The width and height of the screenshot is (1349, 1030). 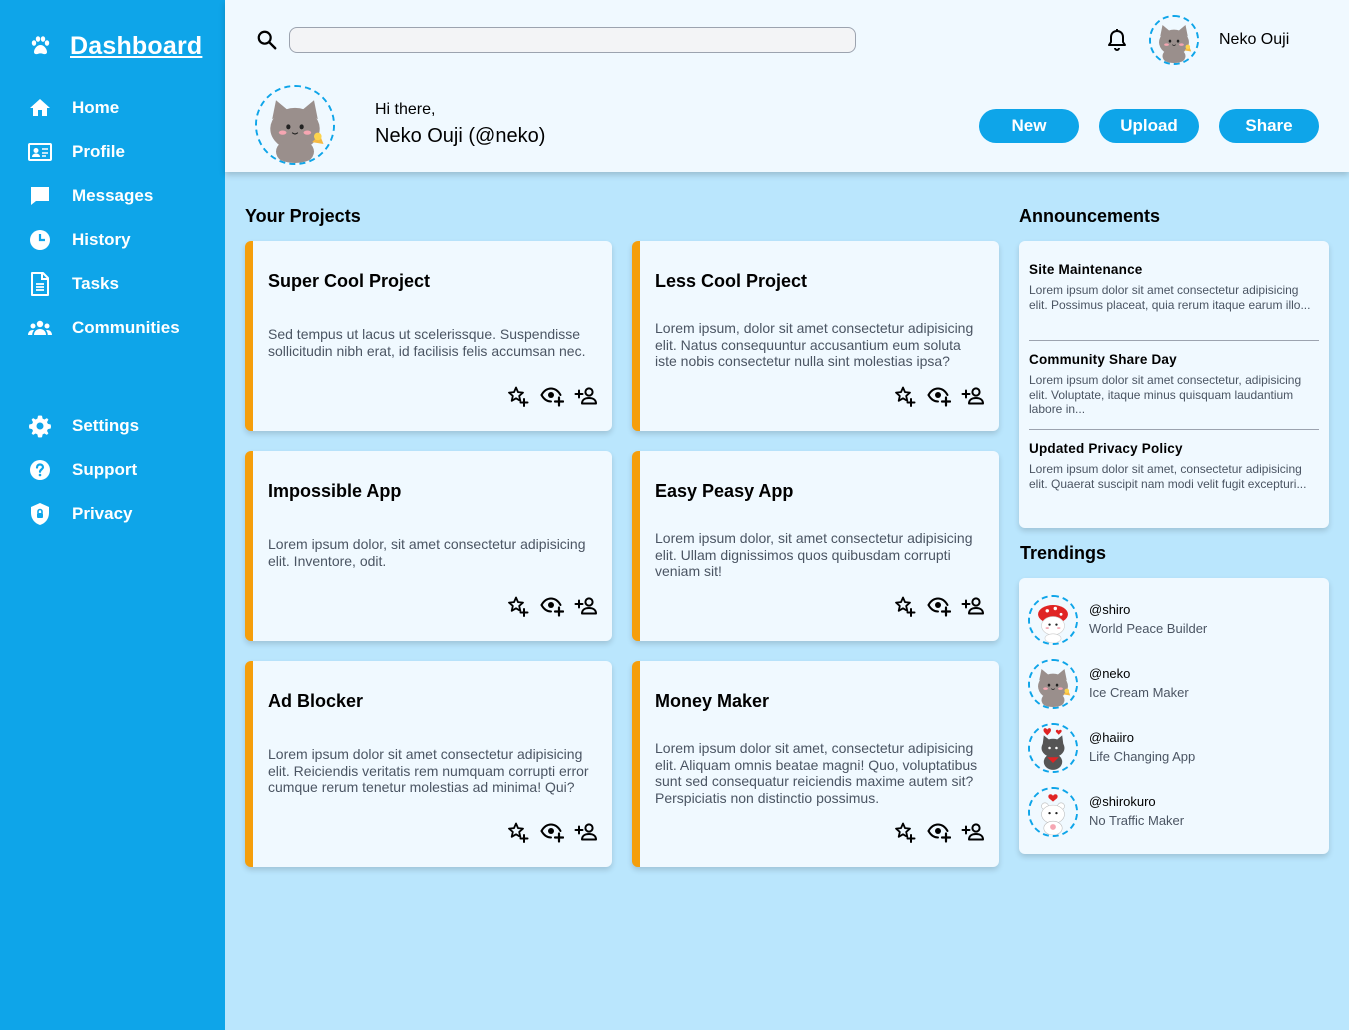 I want to click on bell-icon, so click(x=1117, y=40).